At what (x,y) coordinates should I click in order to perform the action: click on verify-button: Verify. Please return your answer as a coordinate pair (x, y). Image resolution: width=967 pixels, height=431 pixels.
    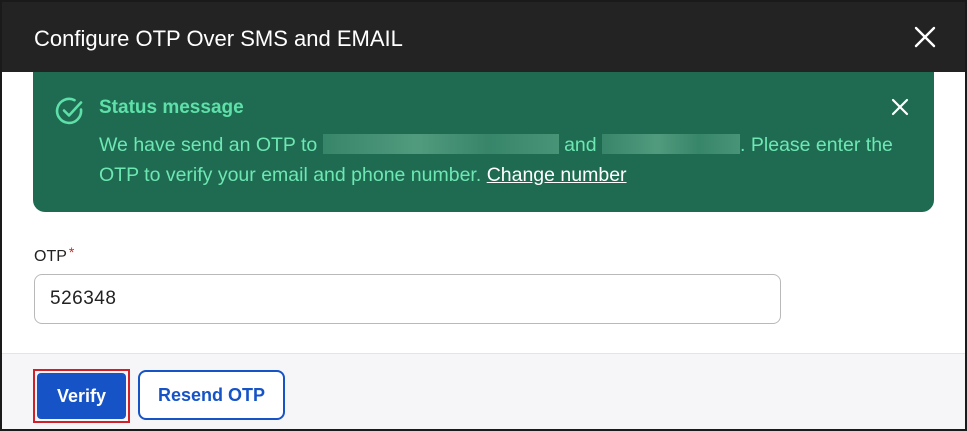
    Looking at the image, I should click on (81, 396).